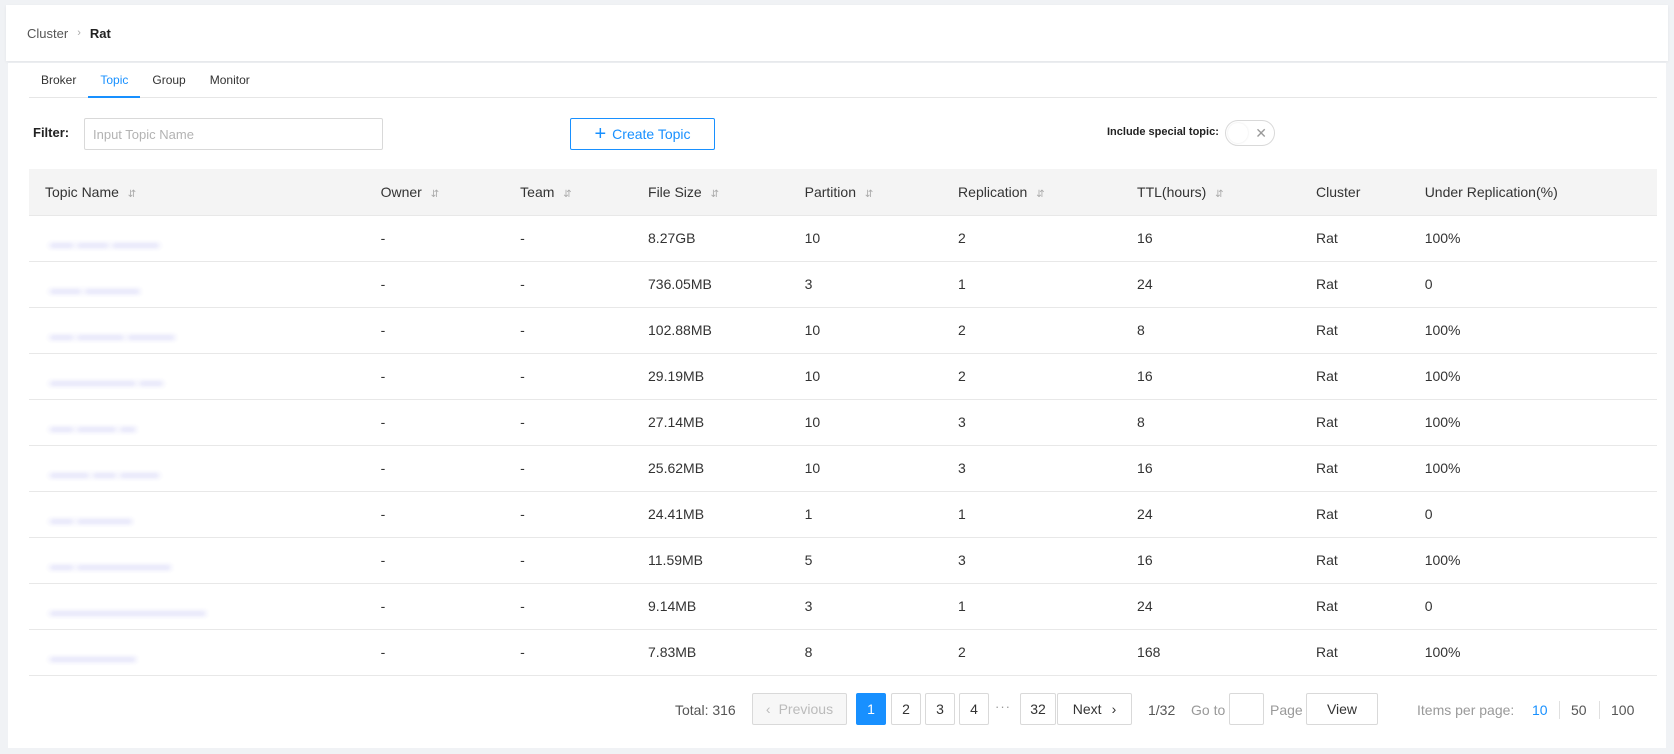 The width and height of the screenshot is (1674, 754). I want to click on cell-ttl: 16, so click(1211, 468).